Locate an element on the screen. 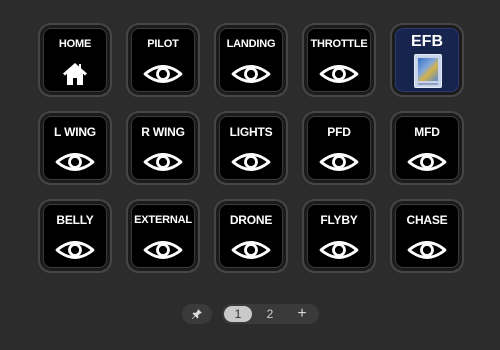 Image resolution: width=500 pixels, height=350 pixels. key-face: PILOT is located at coordinates (163, 60).